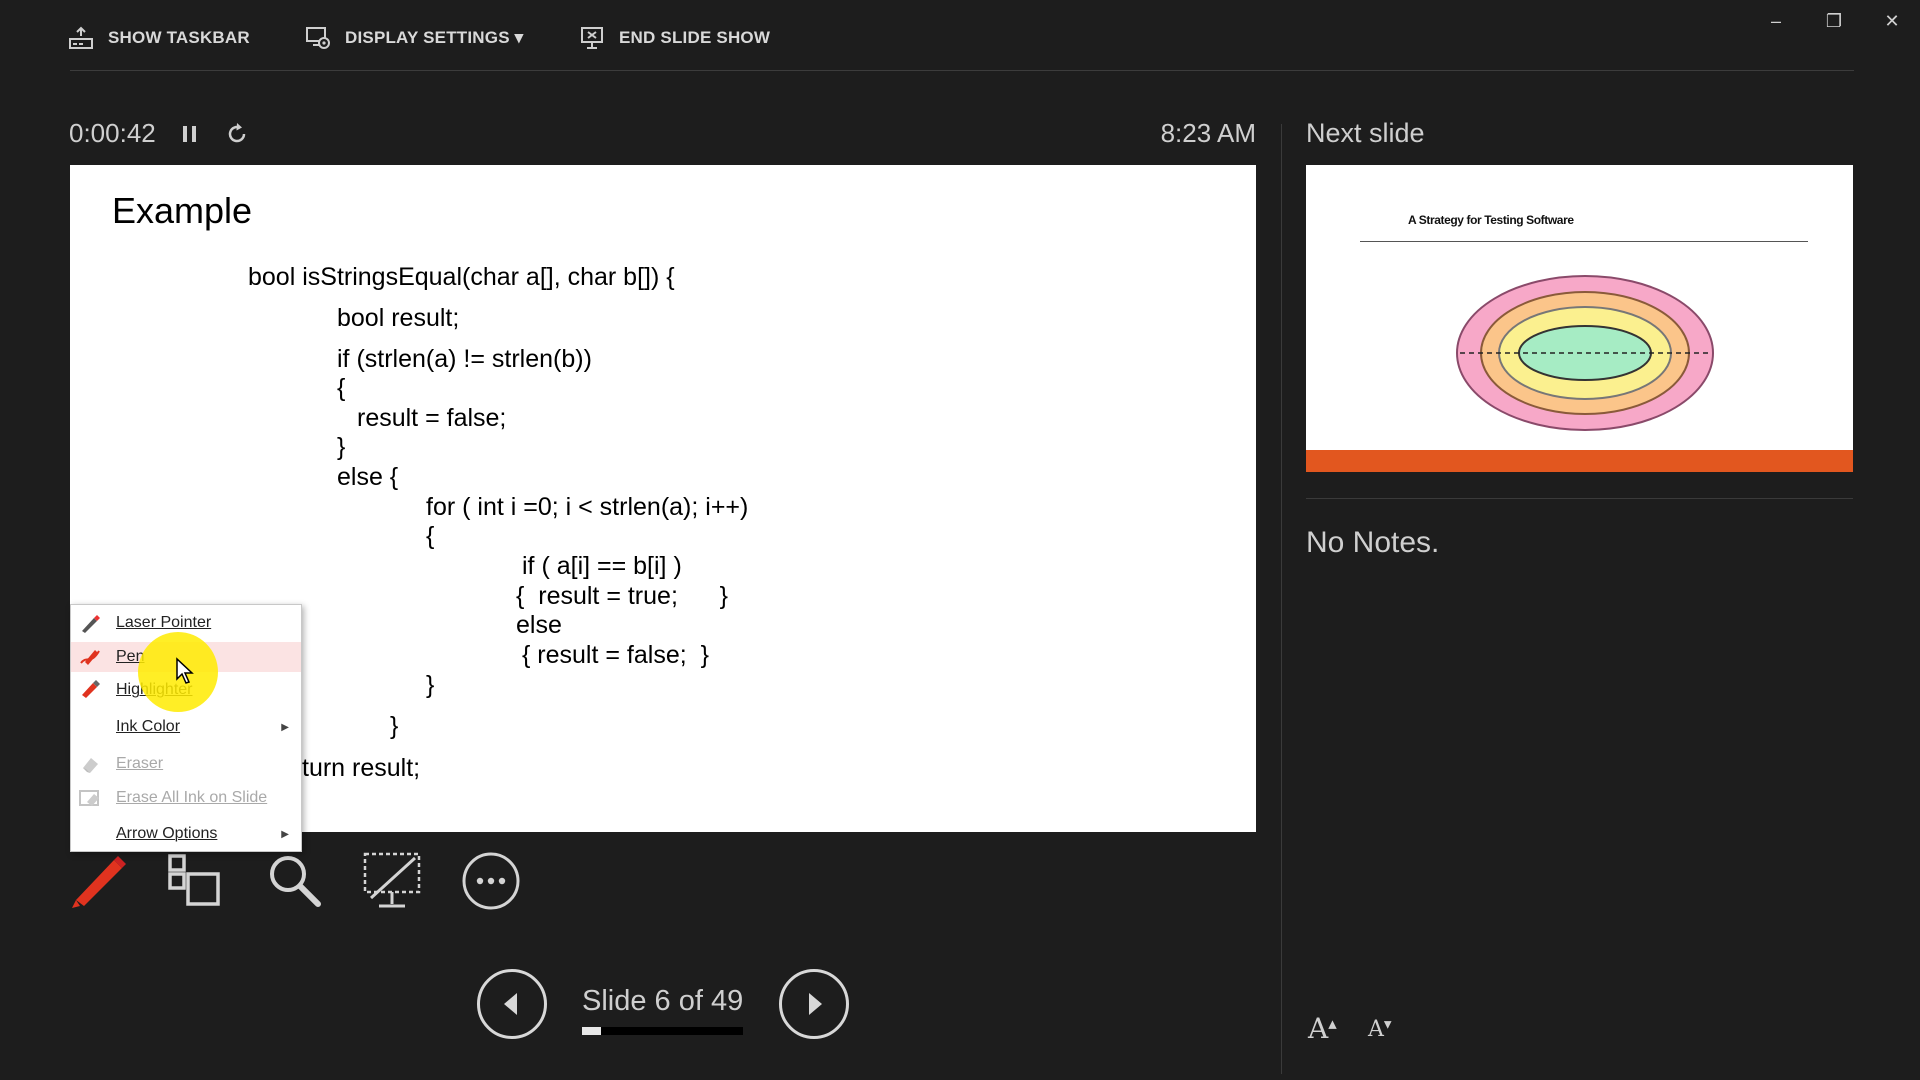 This screenshot has width=1920, height=1080. I want to click on code-line: { result = true; }, so click(622, 596).